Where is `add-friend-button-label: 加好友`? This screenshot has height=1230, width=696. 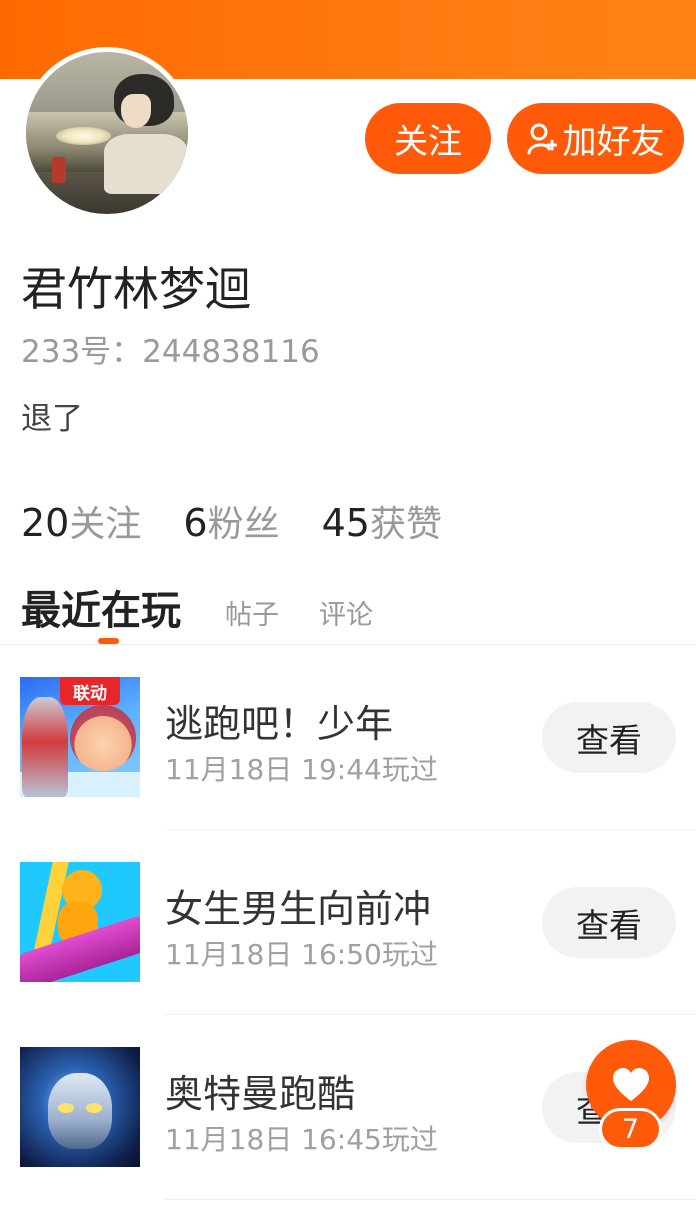 add-friend-button-label: 加好友 is located at coordinates (613, 142).